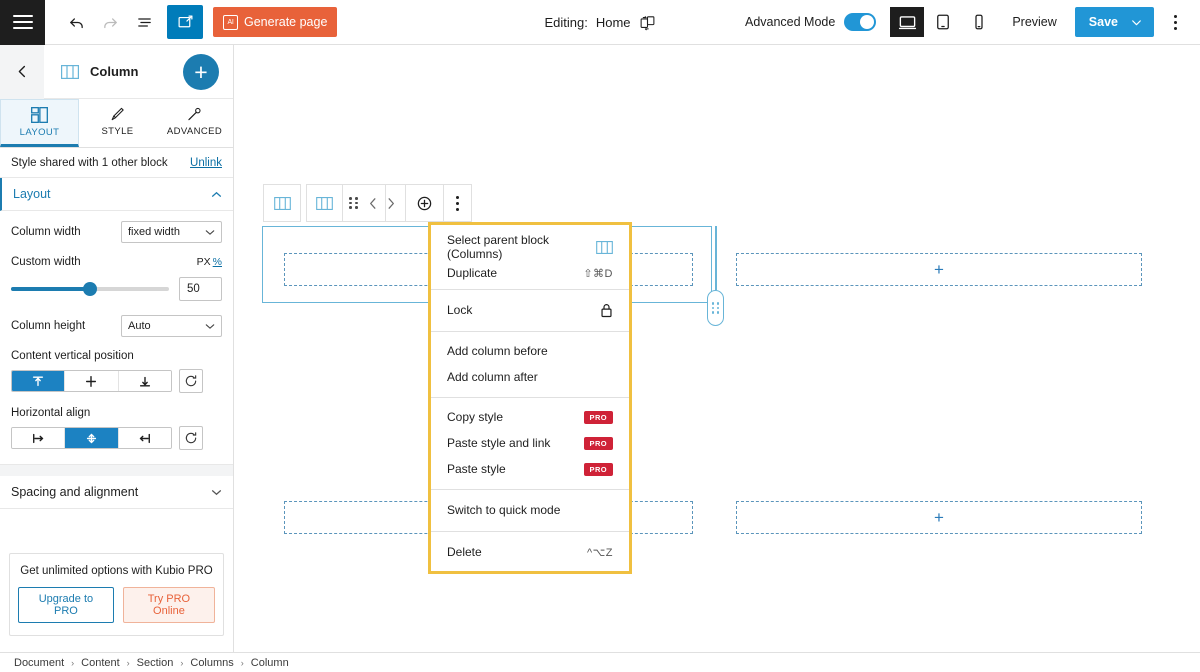 This screenshot has height=672, width=1200. Describe the element at coordinates (204, 262) in the screenshot. I see `unit-px: PX` at that location.